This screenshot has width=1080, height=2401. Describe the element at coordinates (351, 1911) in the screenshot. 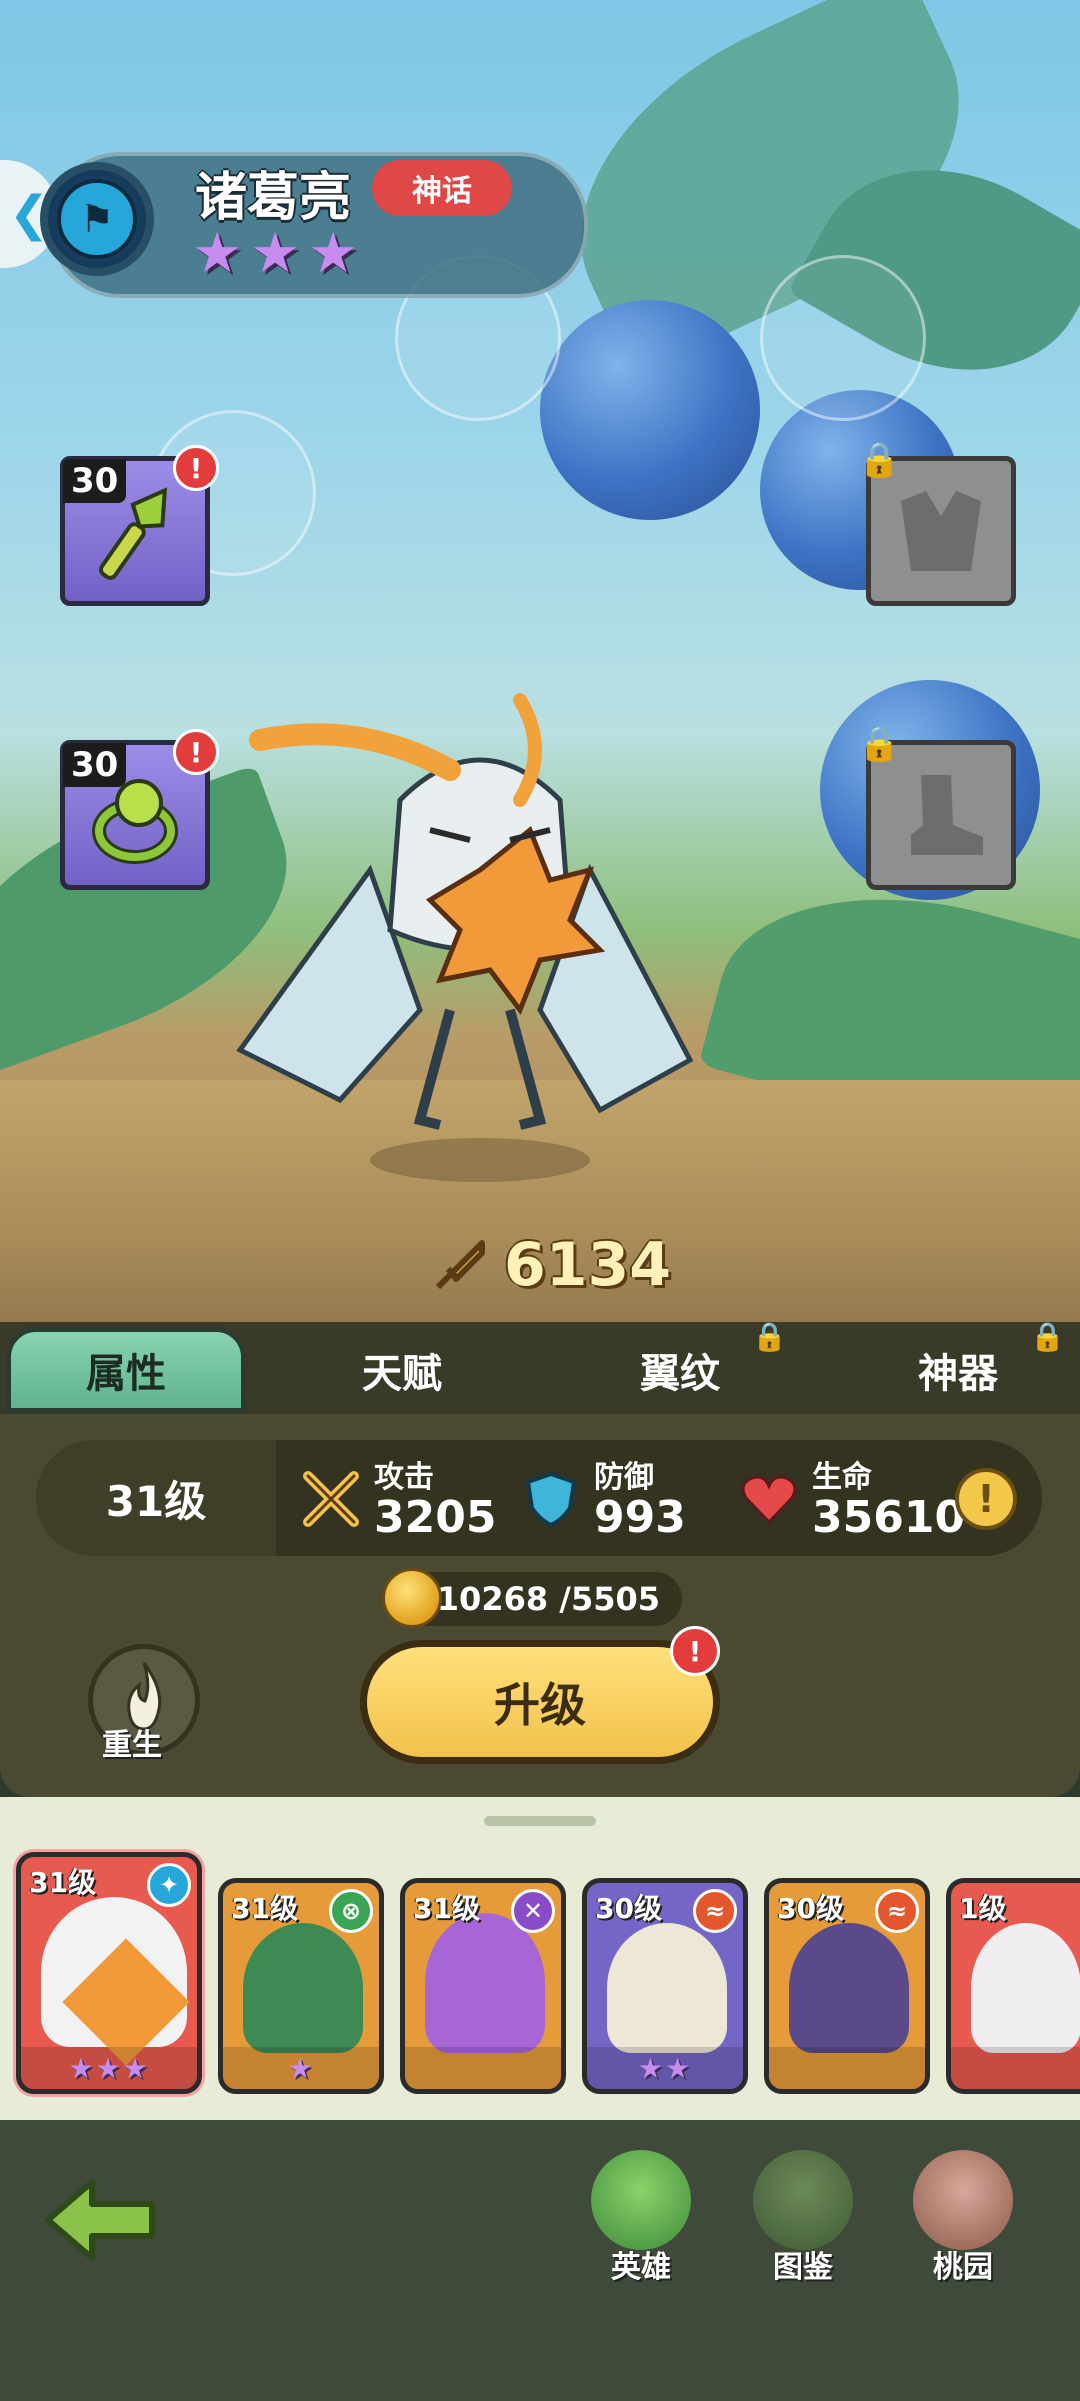

I see `class-badge-icon: ⊗` at that location.